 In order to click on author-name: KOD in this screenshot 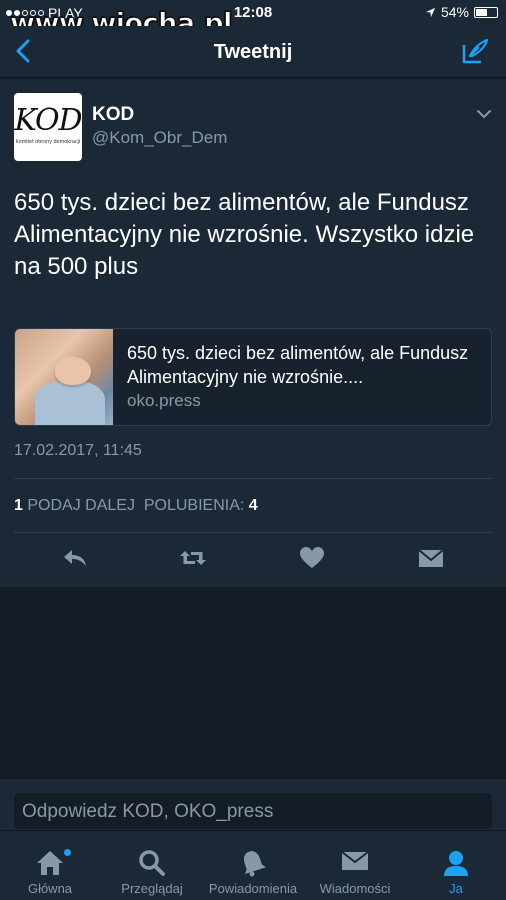, I will do `click(113, 115)`.